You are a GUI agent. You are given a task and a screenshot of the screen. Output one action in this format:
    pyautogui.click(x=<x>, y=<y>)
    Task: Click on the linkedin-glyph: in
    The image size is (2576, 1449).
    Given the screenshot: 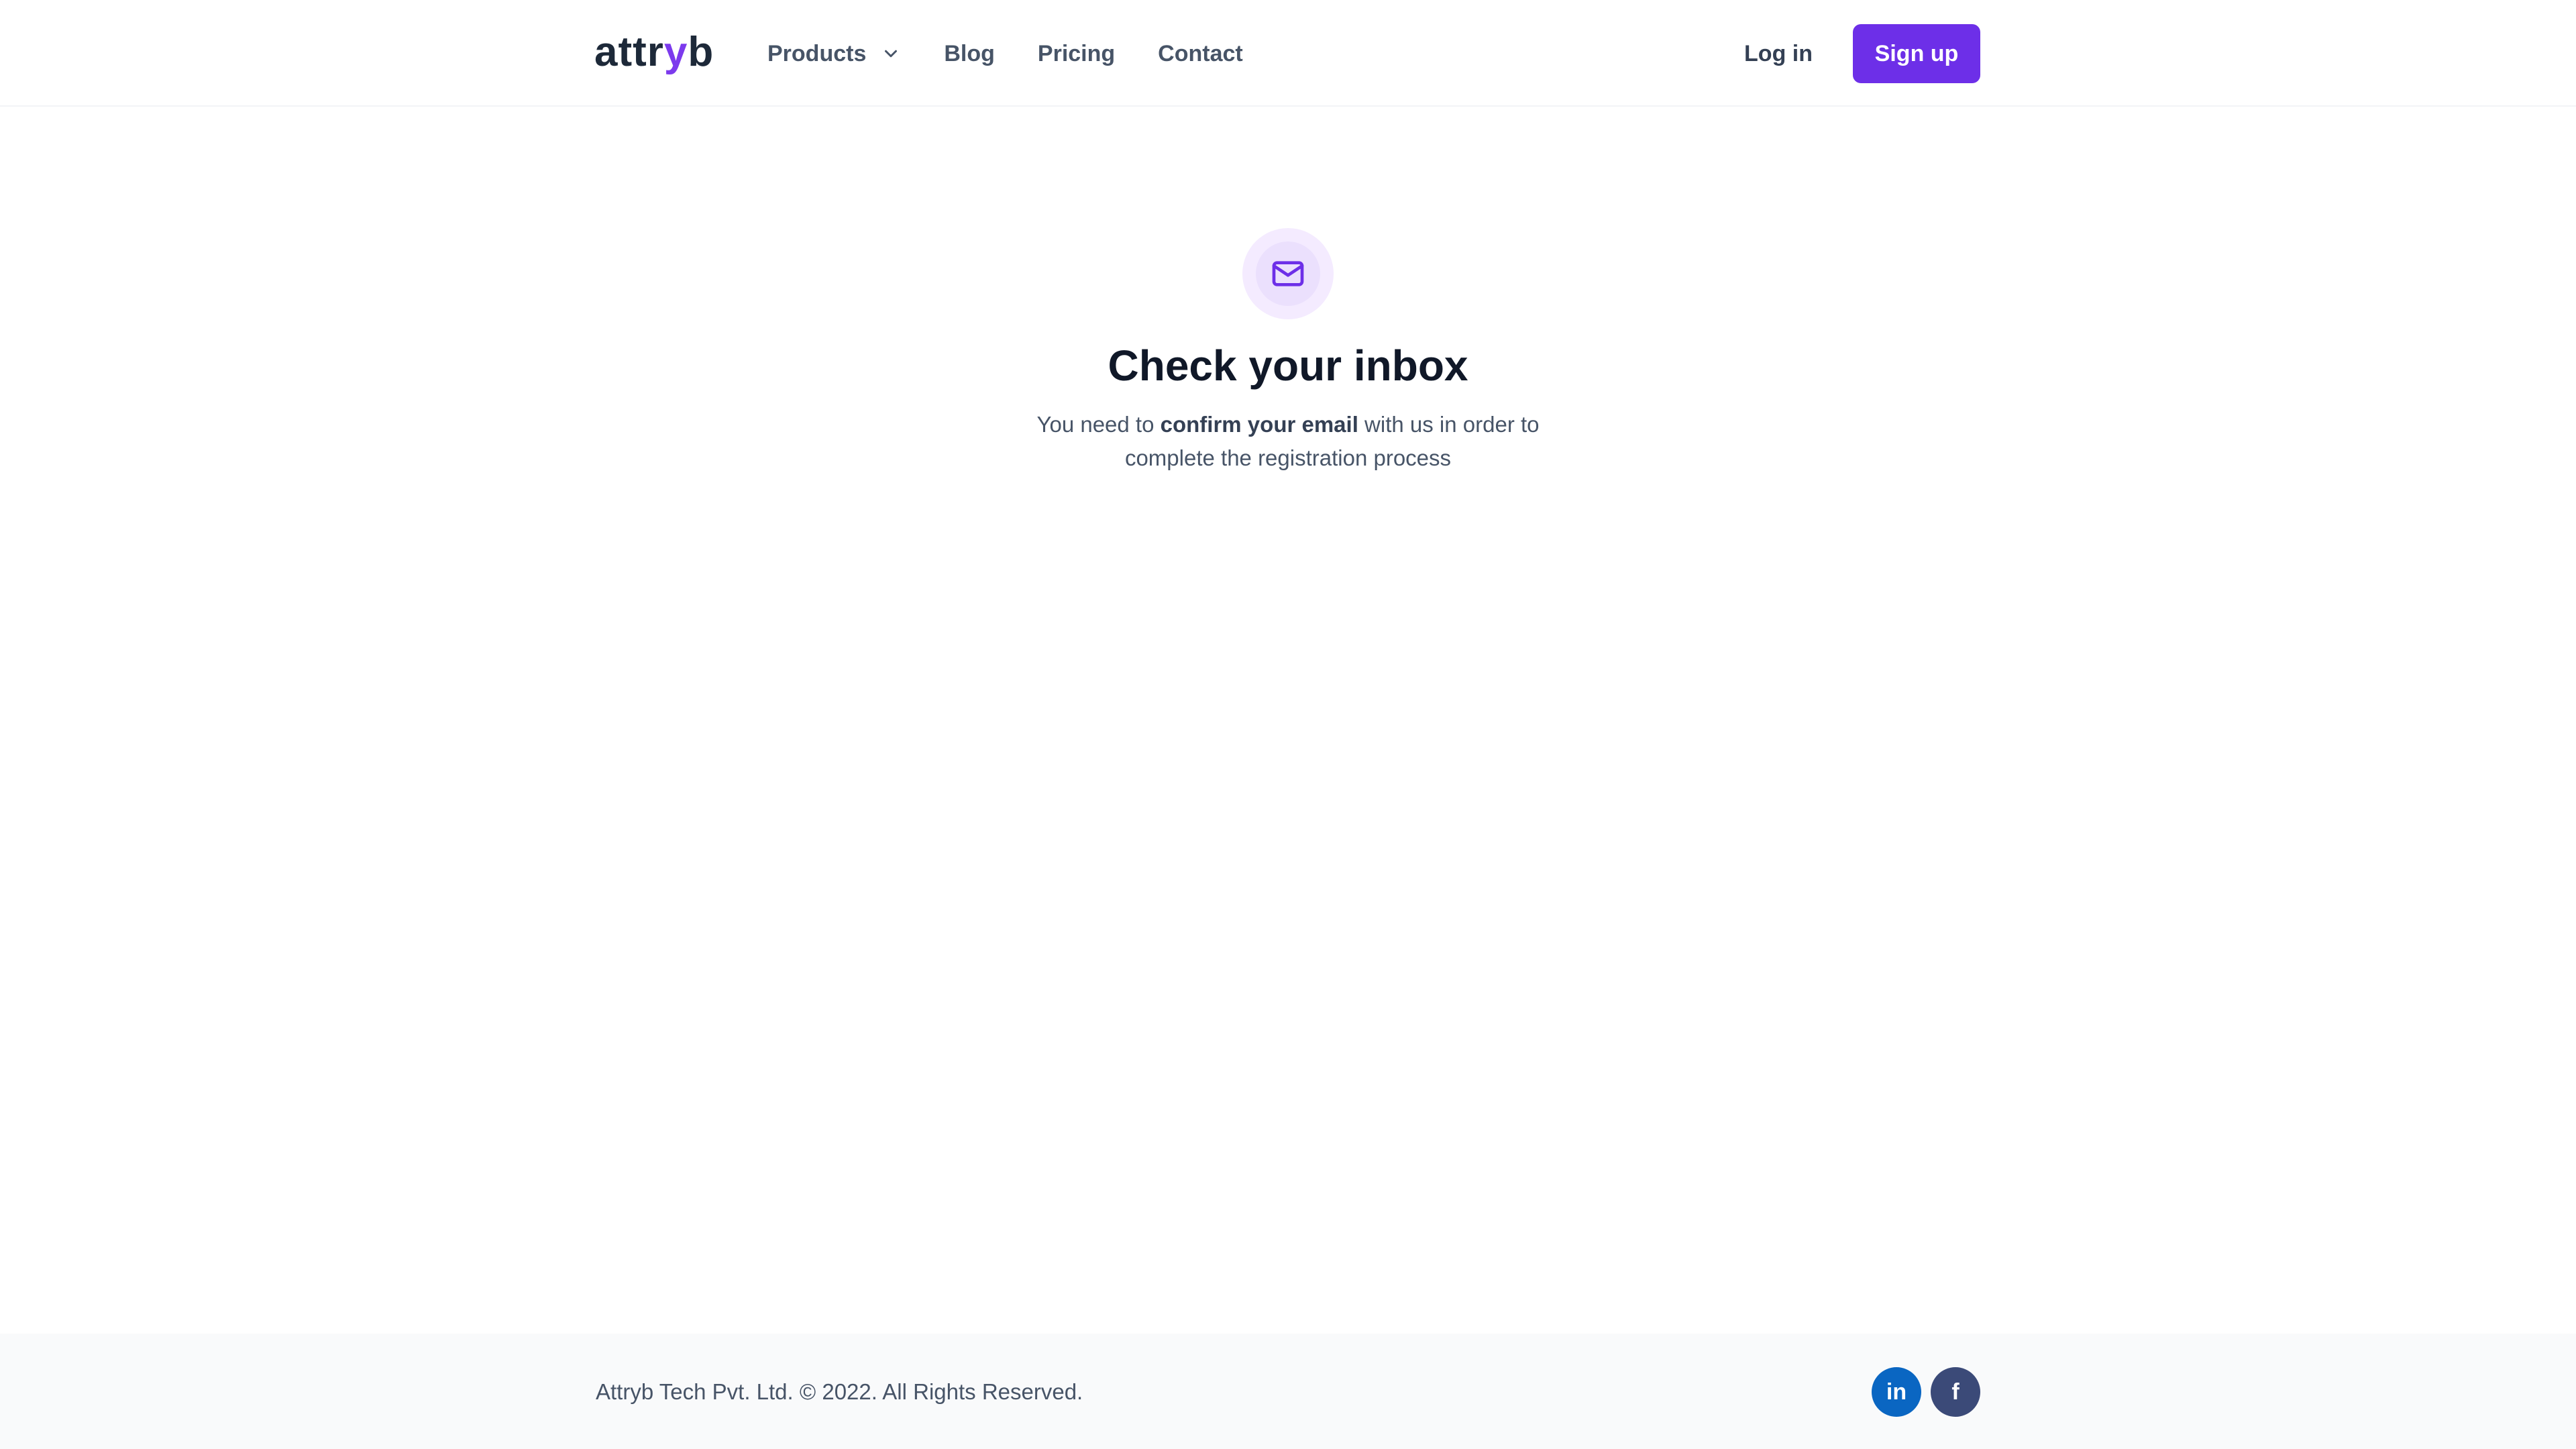 What is the action you would take?
    pyautogui.click(x=1896, y=1392)
    